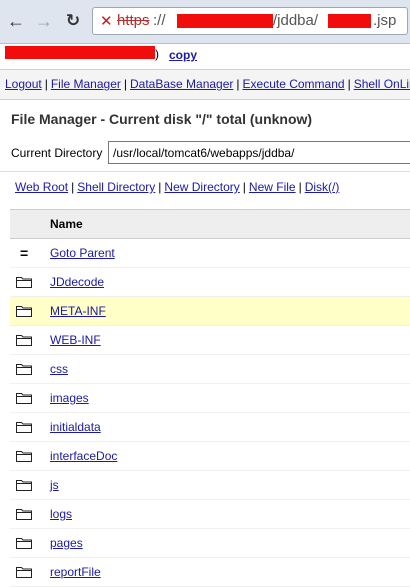 Image resolution: width=410 pixels, height=587 pixels. I want to click on toolbar-link-shell-directory: Shell Directory, so click(116, 187).